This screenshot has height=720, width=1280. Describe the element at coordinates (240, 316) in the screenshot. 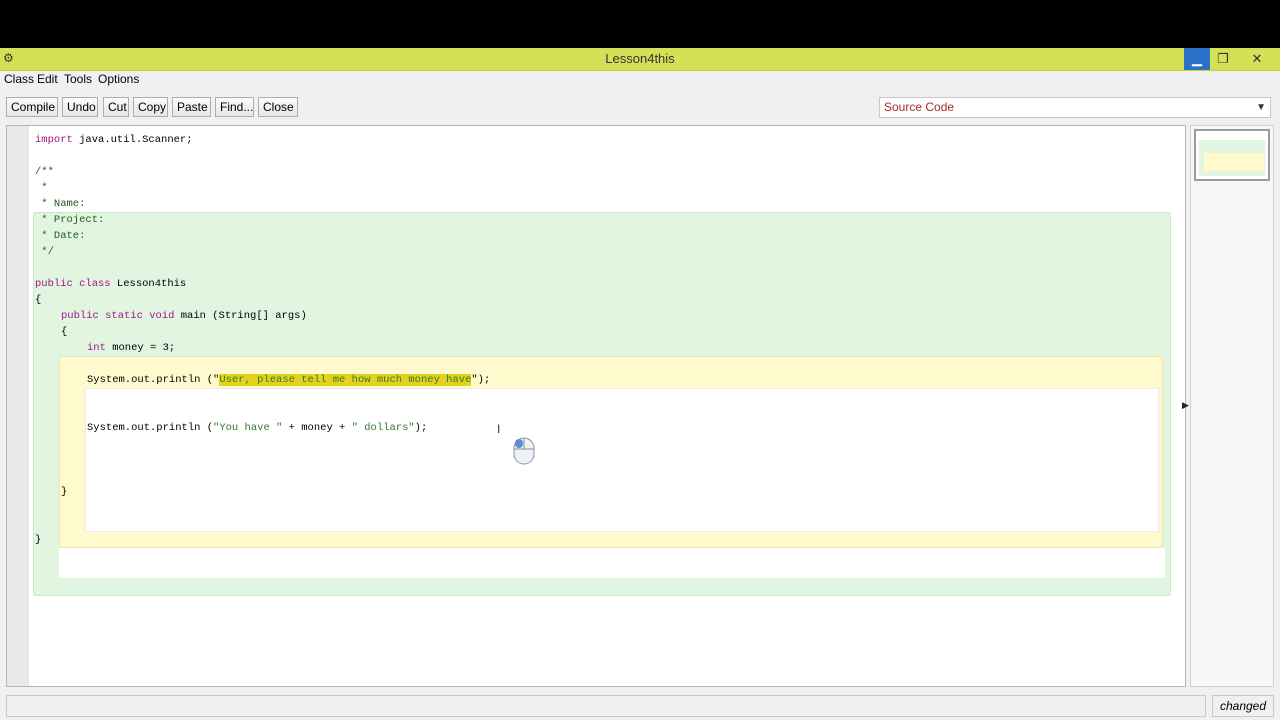

I see `method-signature: main (String[] args)` at that location.